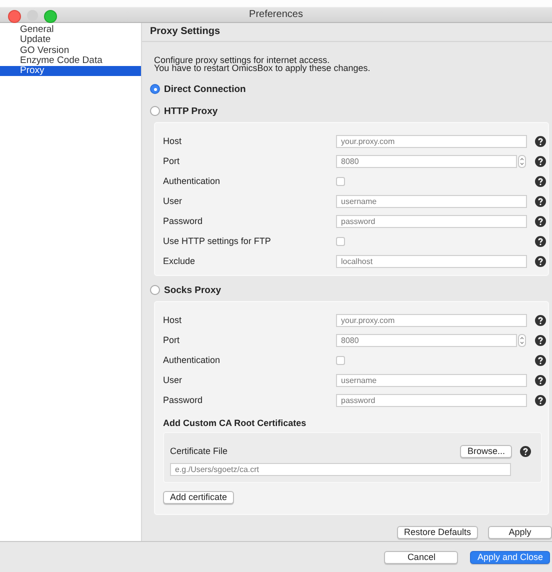  I want to click on field-label: Certificate File, so click(199, 451).